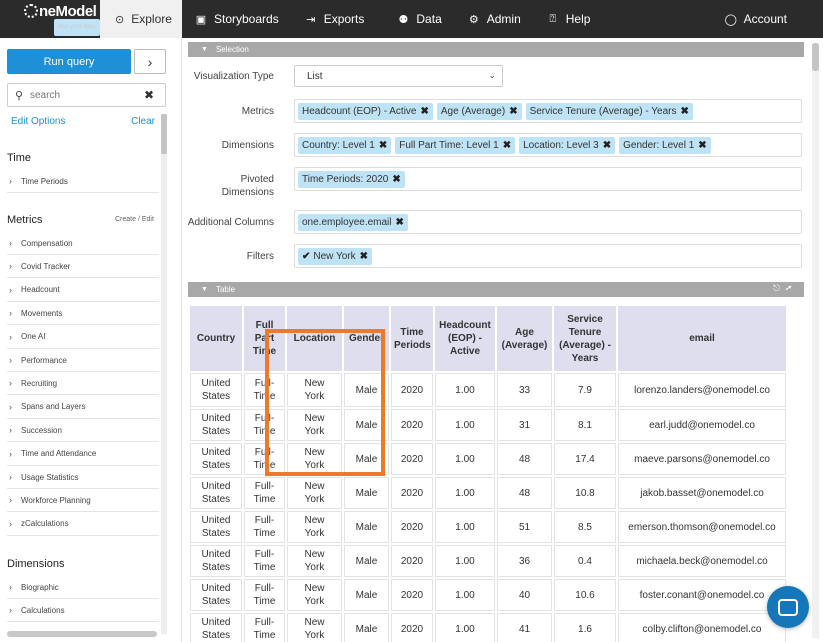  Describe the element at coordinates (334, 256) in the screenshot. I see `tag-label: New York` at that location.